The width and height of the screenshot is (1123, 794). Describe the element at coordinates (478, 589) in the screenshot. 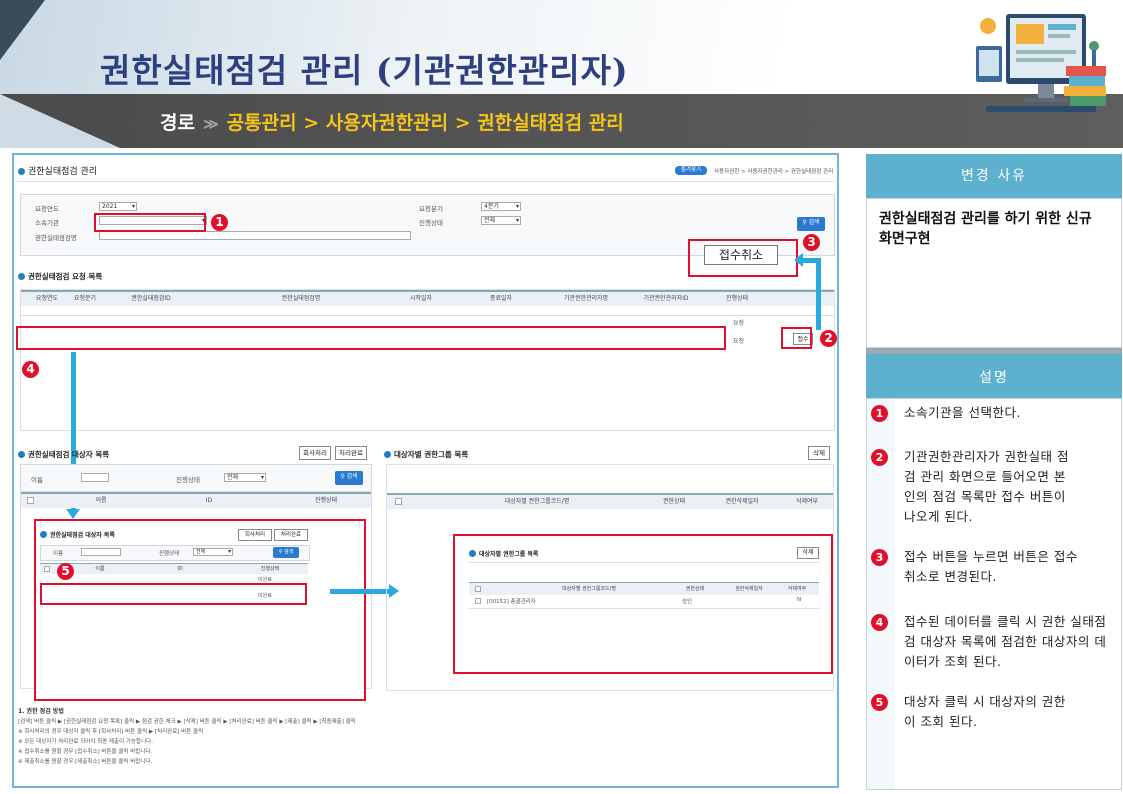

I see `inset-group-select-all-checkbox` at that location.